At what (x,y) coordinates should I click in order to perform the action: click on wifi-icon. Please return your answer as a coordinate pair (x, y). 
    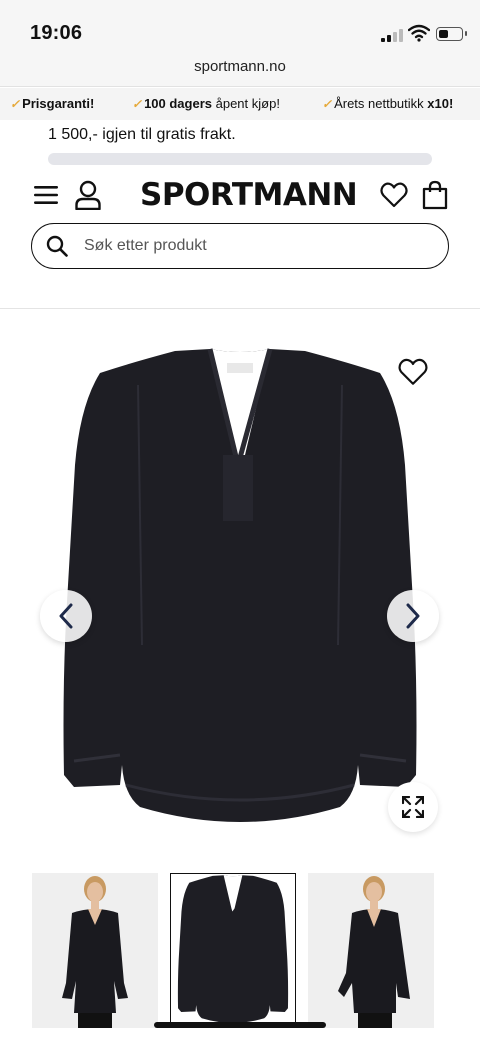
    Looking at the image, I should click on (419, 33).